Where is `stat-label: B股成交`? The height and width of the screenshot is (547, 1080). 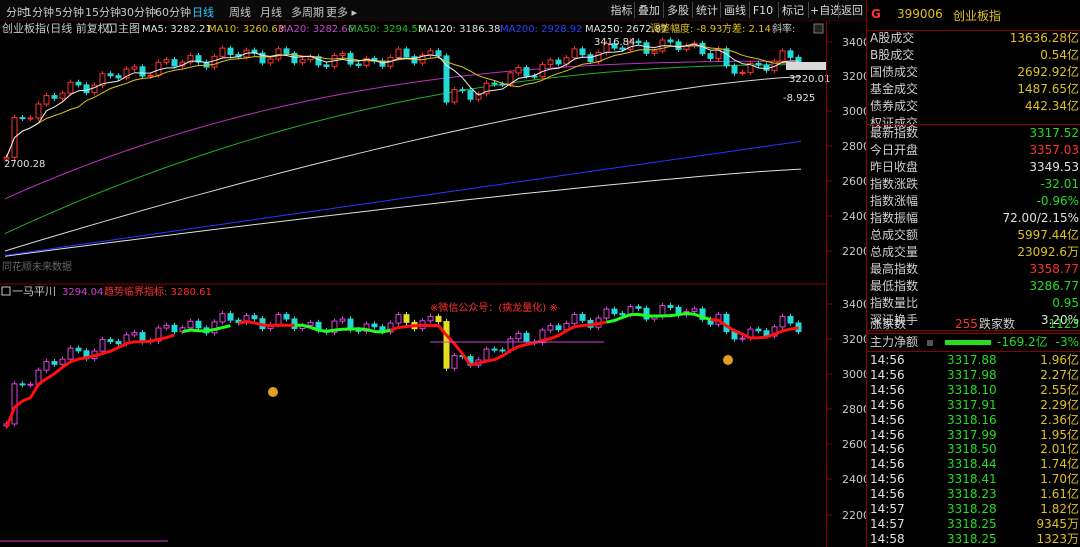 stat-label: B股成交 is located at coordinates (892, 55).